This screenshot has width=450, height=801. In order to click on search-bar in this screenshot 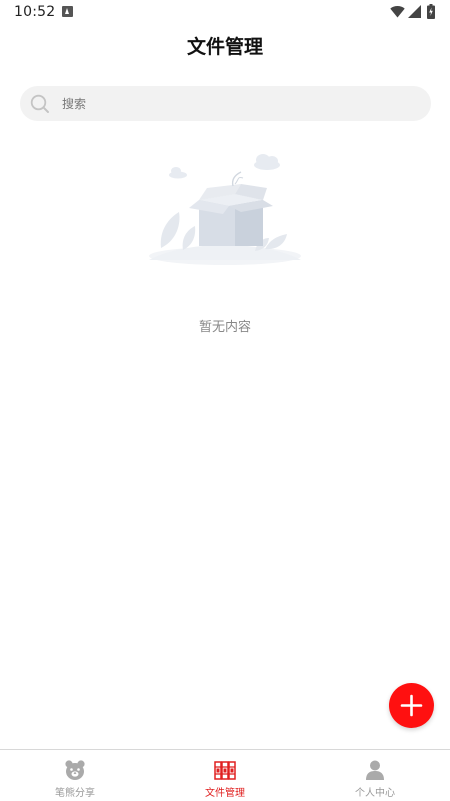, I will do `click(225, 103)`.